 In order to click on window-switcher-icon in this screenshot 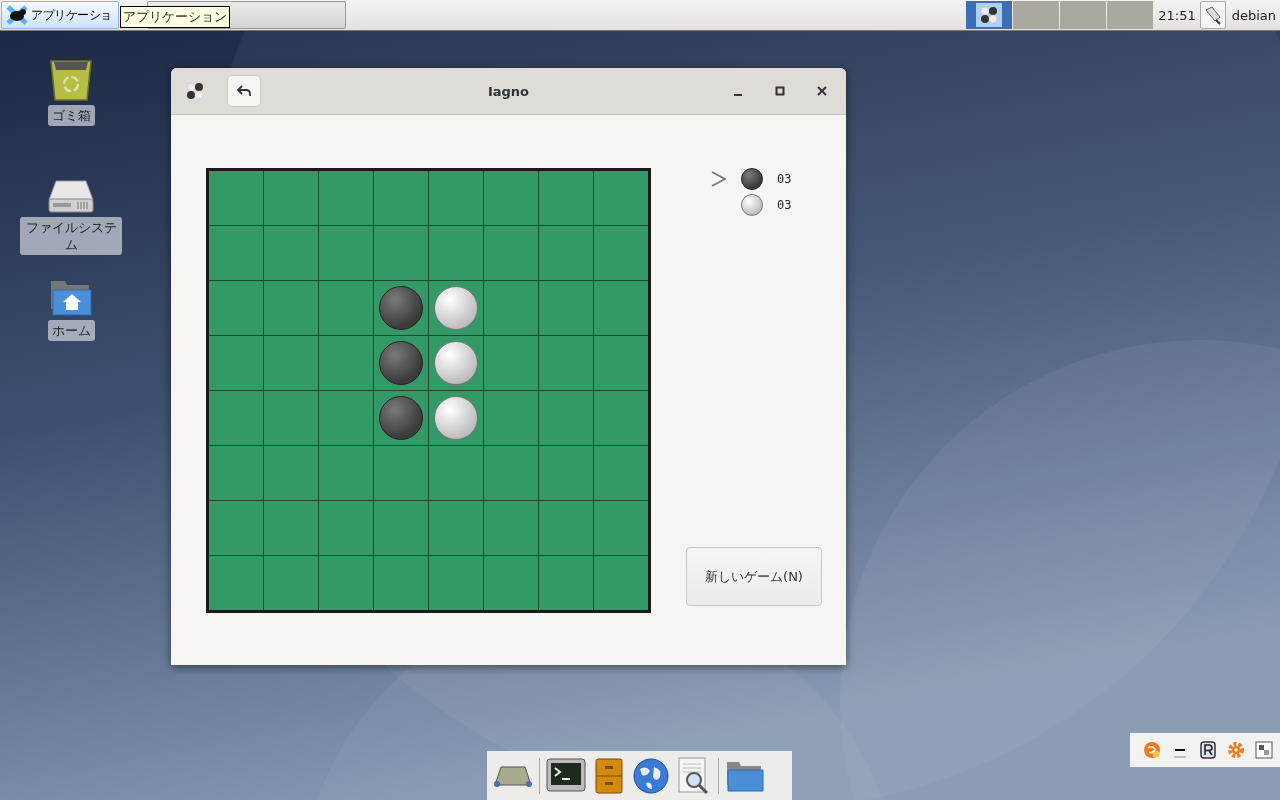, I will do `click(1264, 750)`.